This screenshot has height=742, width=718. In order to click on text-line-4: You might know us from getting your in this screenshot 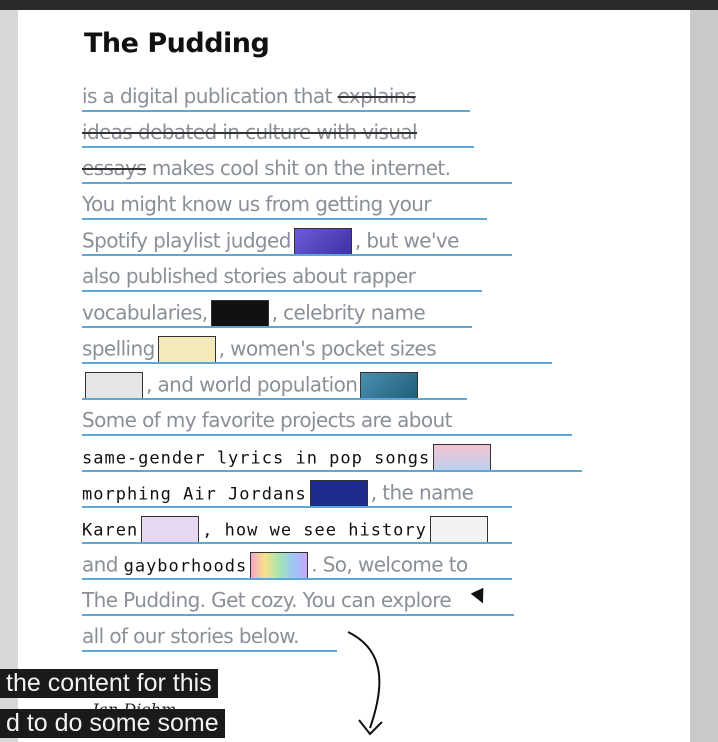, I will do `click(284, 207)`.